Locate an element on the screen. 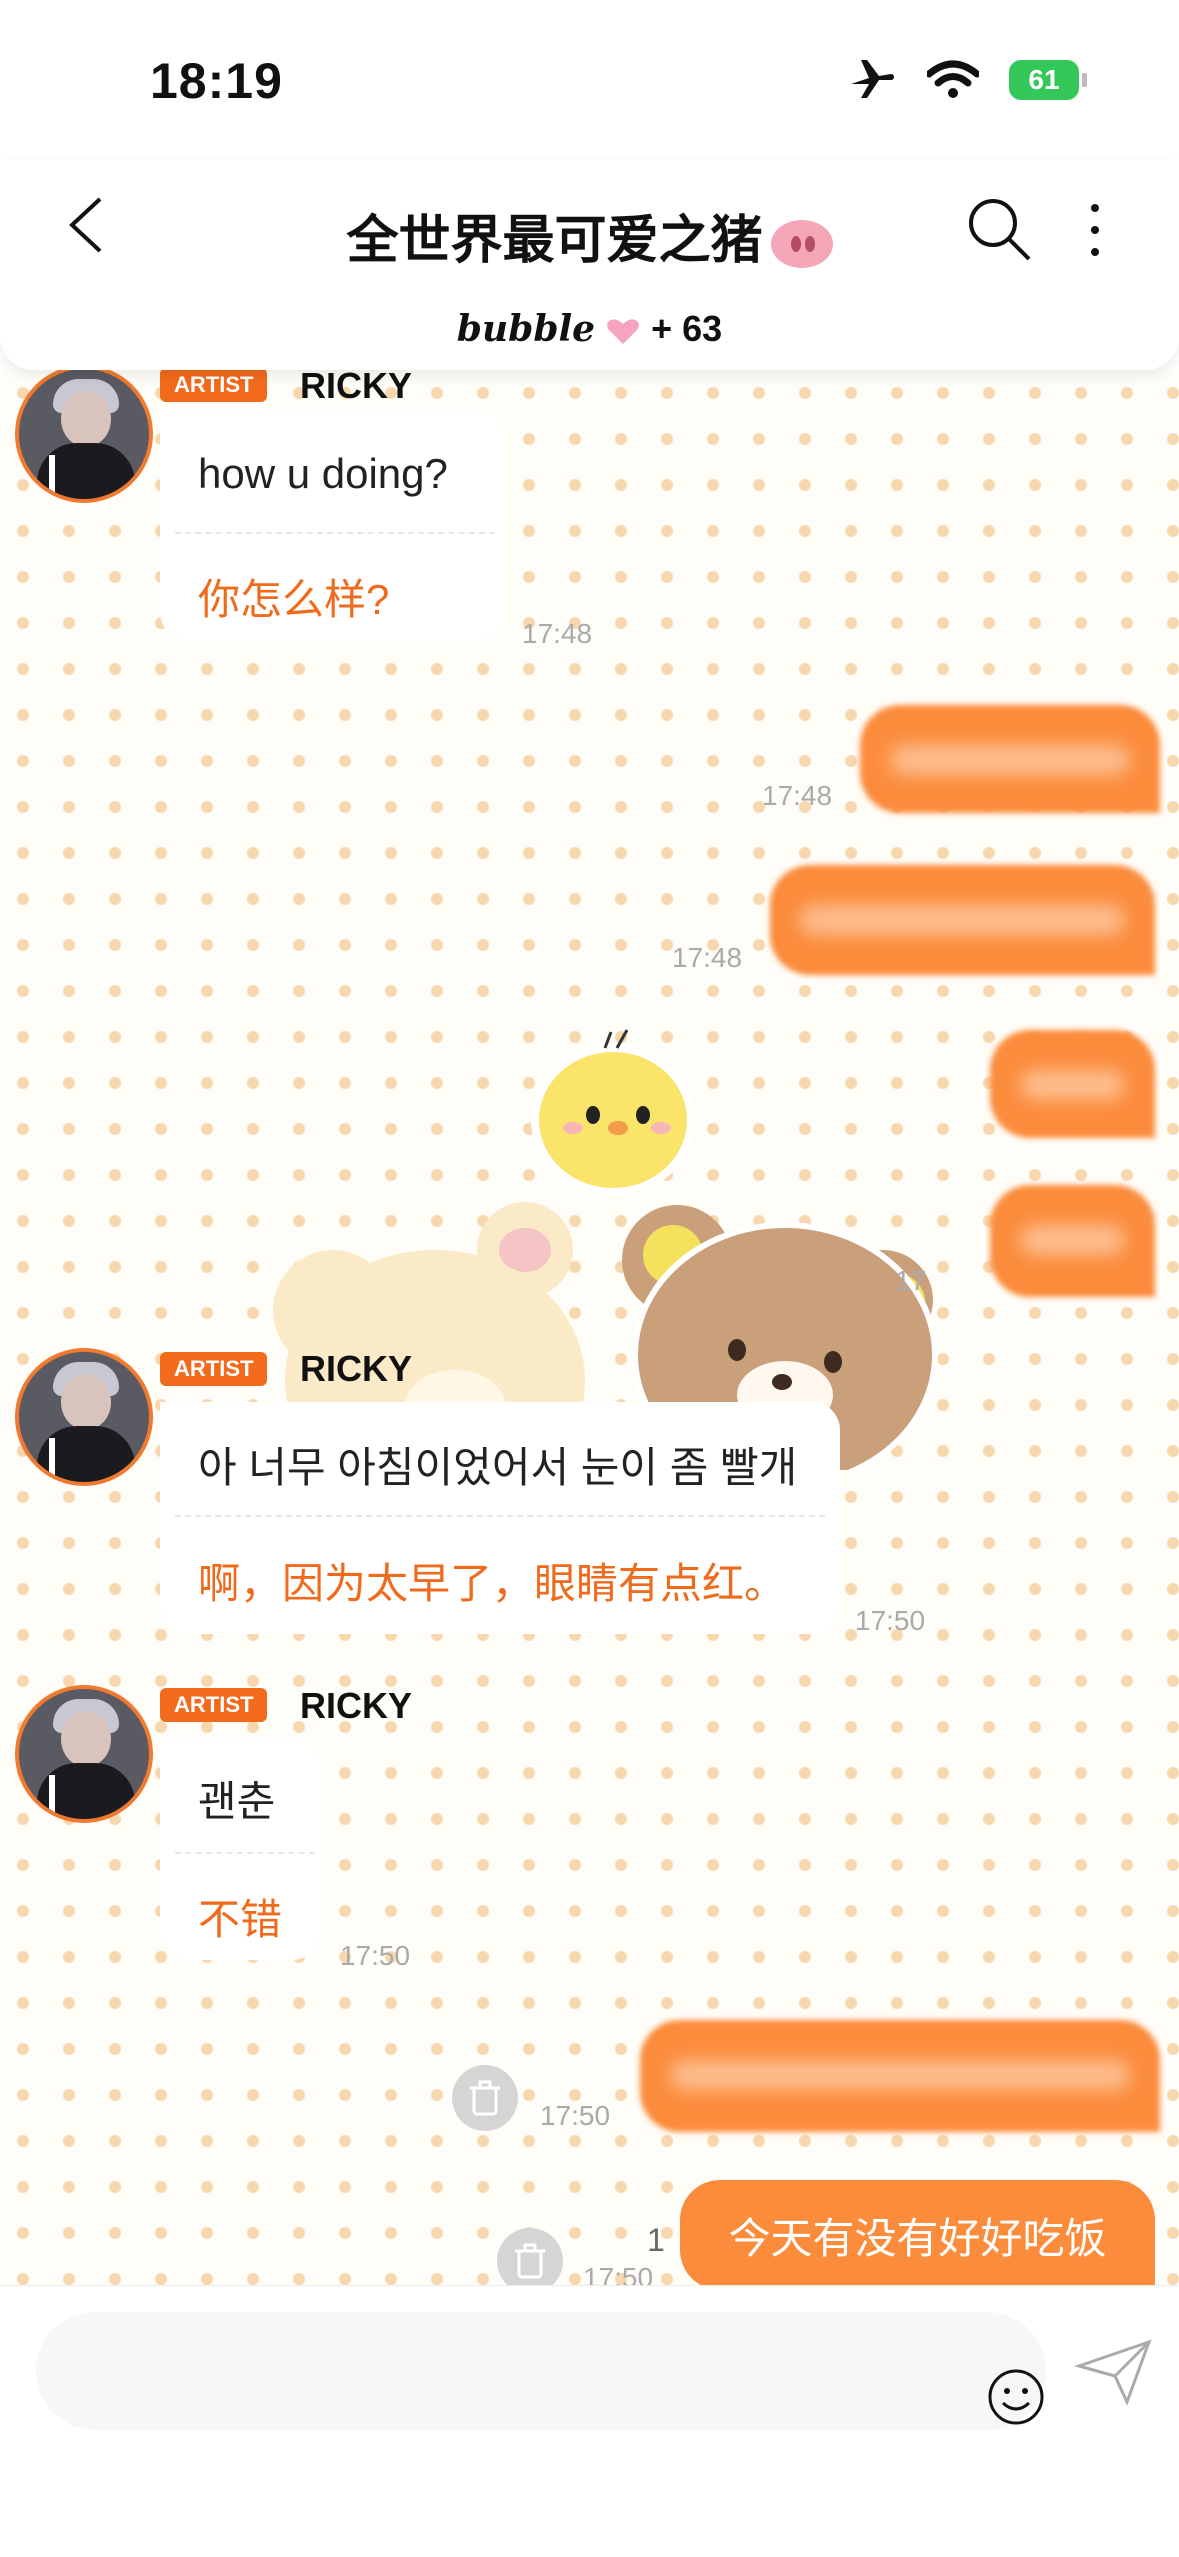  battery-indicator: 61 is located at coordinates (1048, 80).